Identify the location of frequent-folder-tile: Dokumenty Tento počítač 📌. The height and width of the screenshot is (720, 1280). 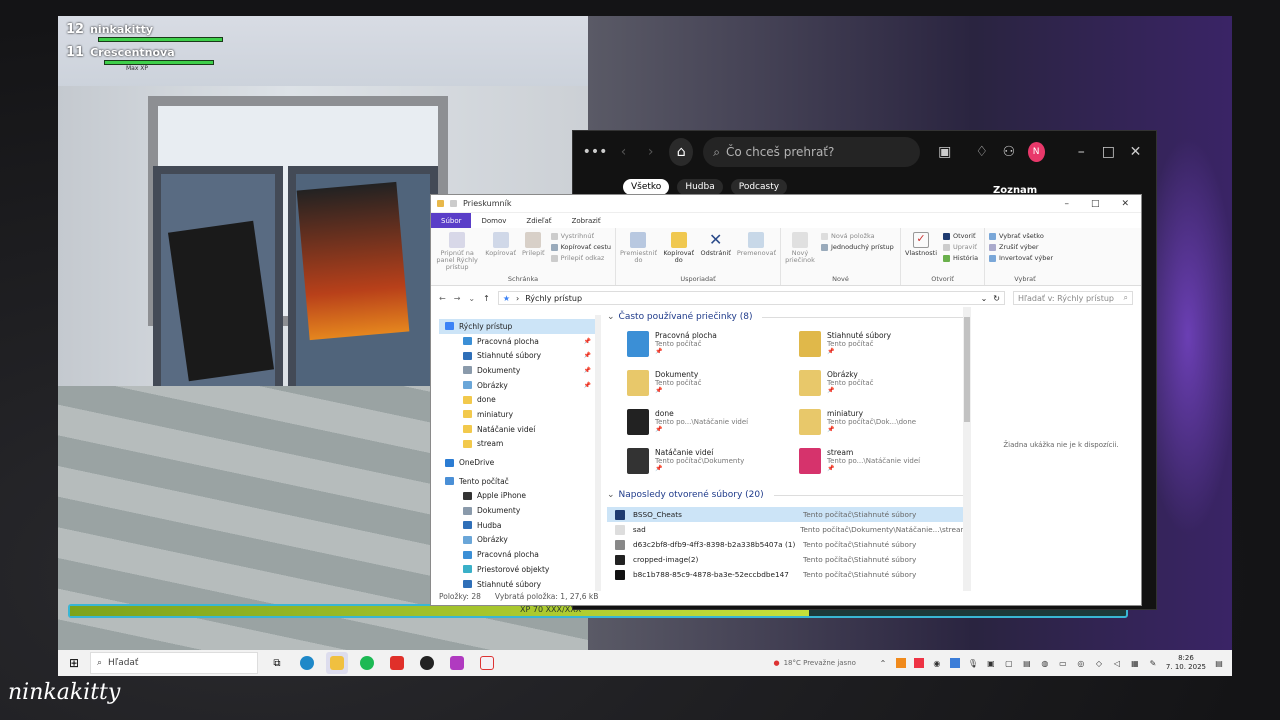
(710, 387).